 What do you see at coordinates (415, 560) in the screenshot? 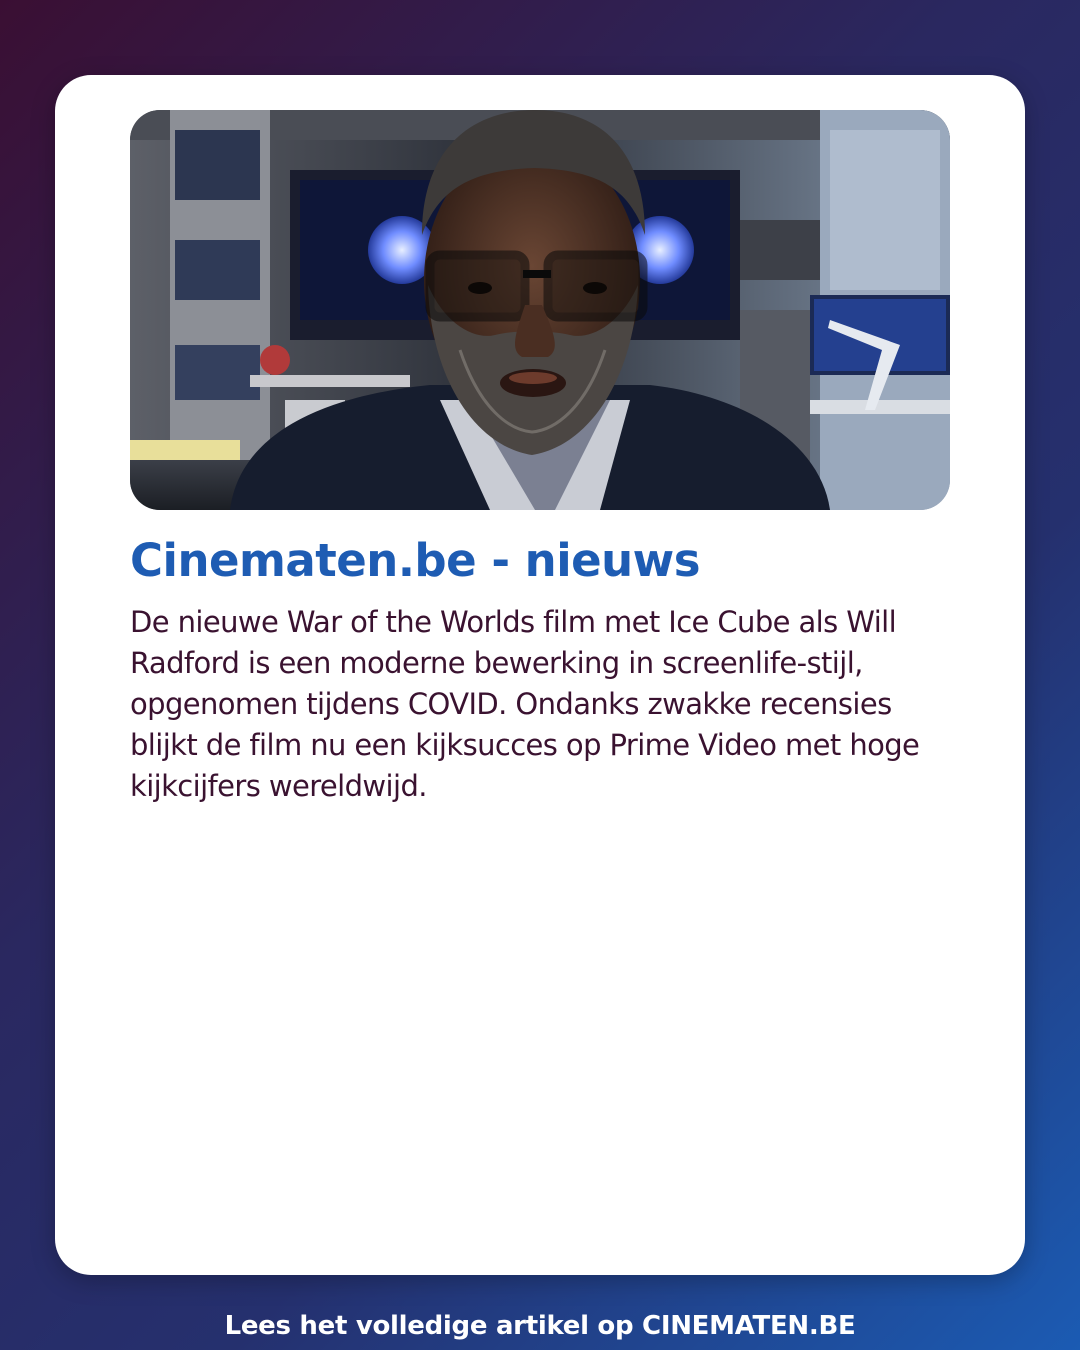
I see `news-title: Cinematen.be - nieuws` at bounding box center [415, 560].